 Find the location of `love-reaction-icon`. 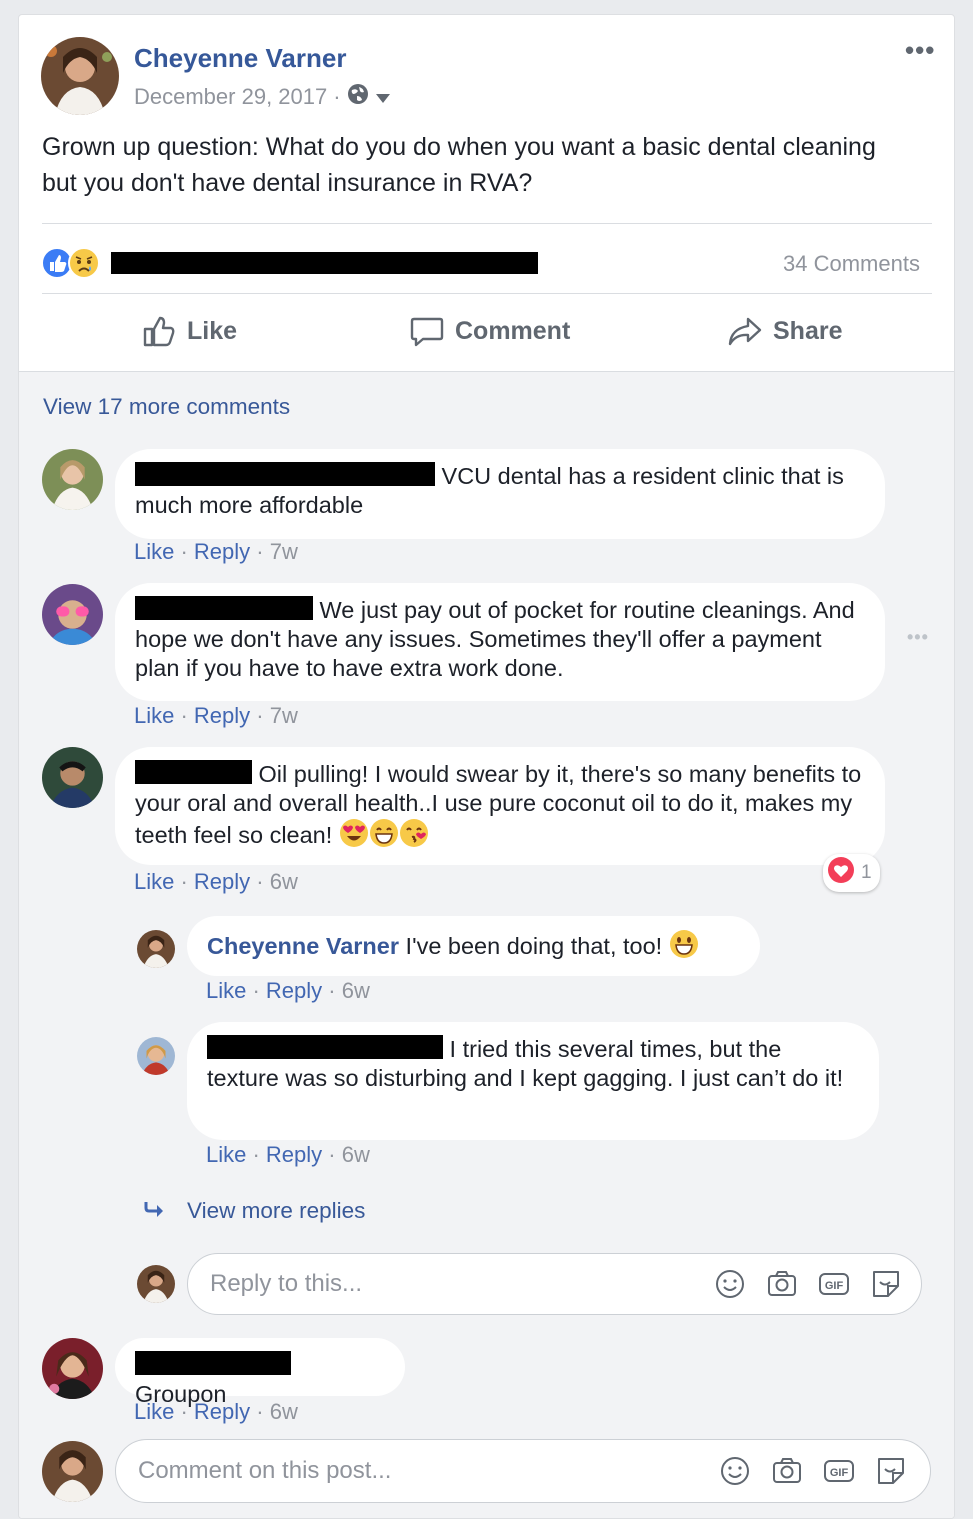

love-reaction-icon is located at coordinates (841, 873).